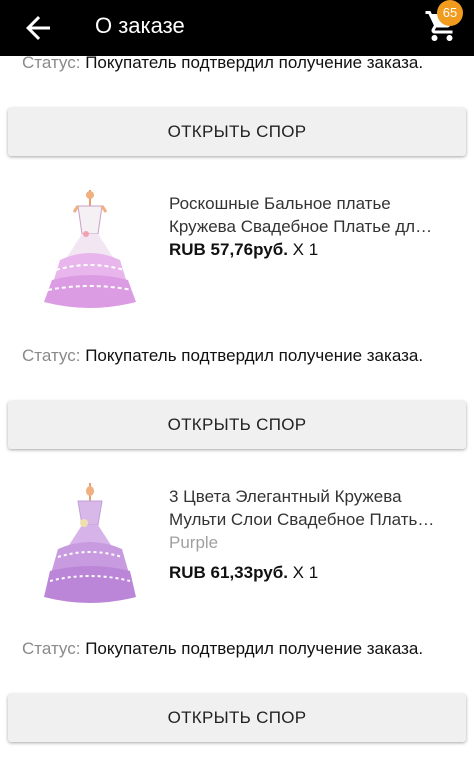  What do you see at coordinates (450, 13) in the screenshot?
I see `cart-count-badge: 65` at bounding box center [450, 13].